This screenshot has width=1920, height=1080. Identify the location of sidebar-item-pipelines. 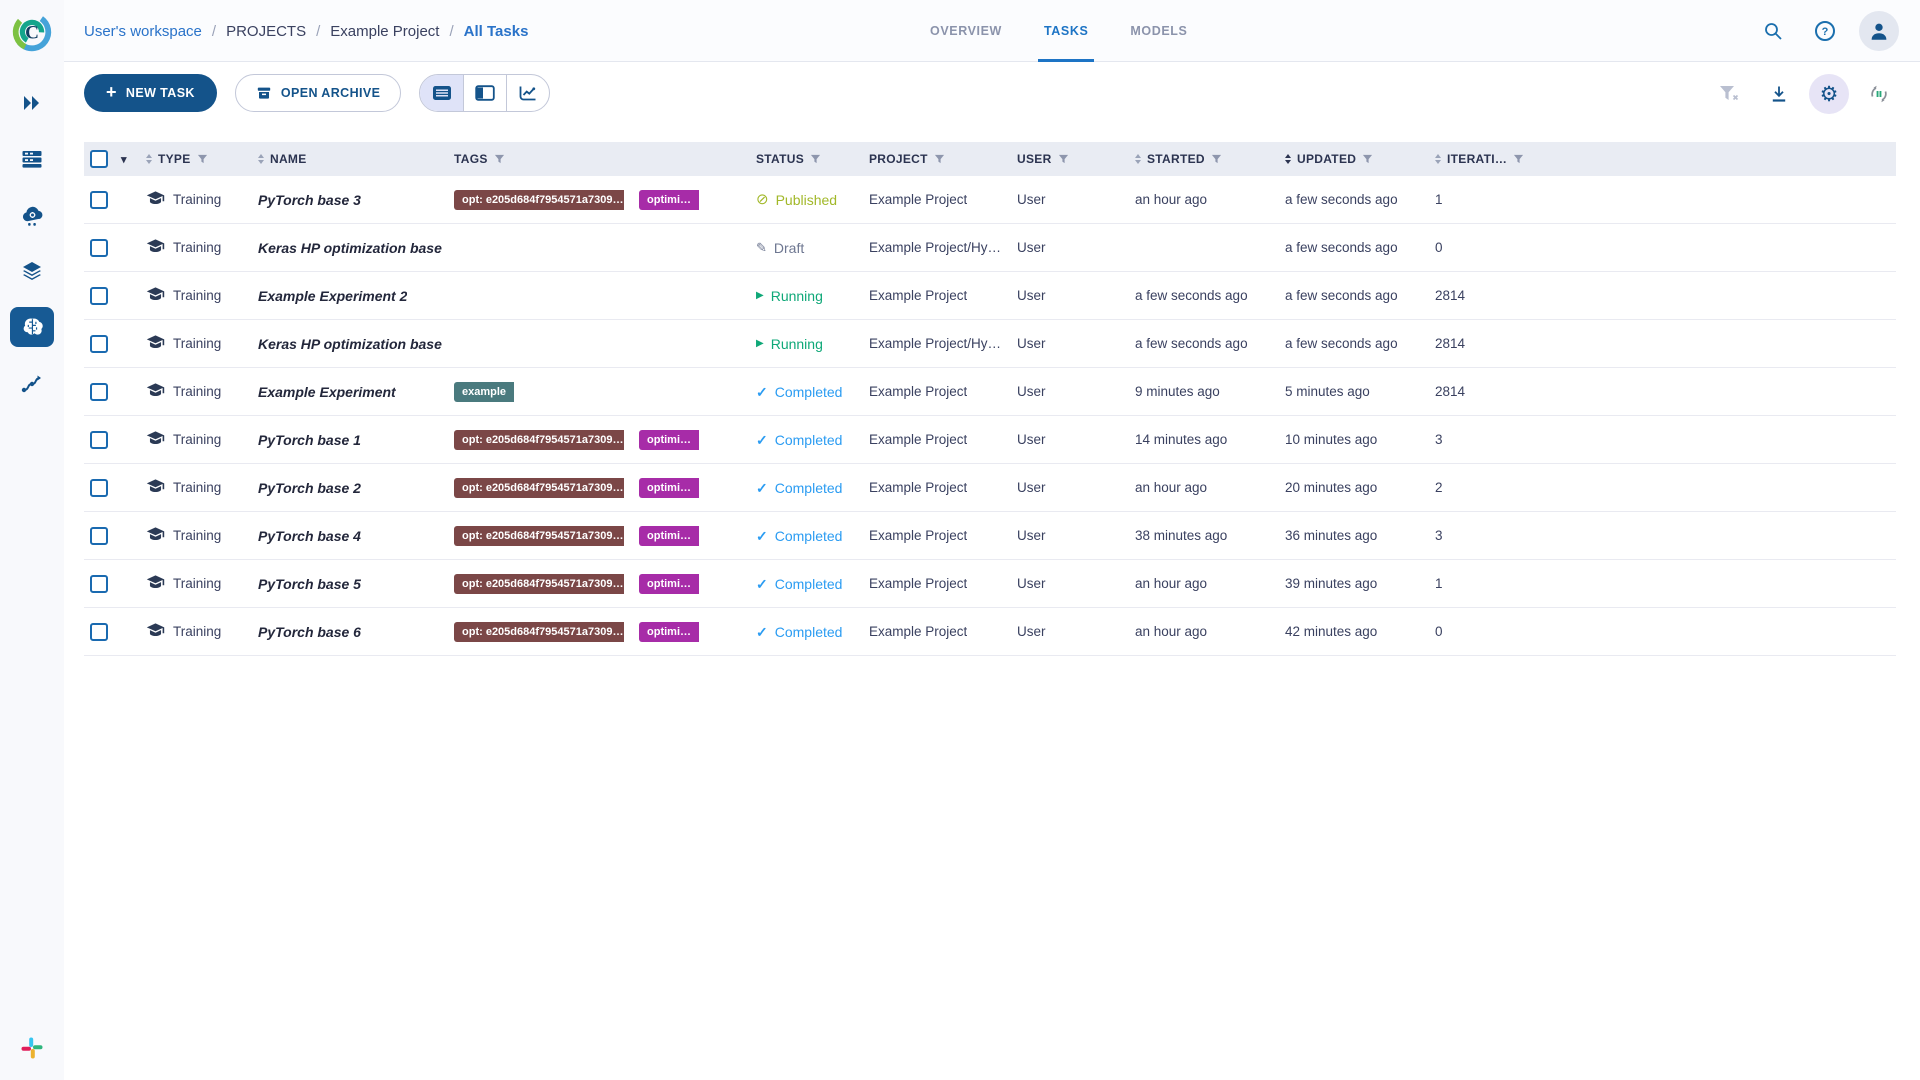
(32, 383).